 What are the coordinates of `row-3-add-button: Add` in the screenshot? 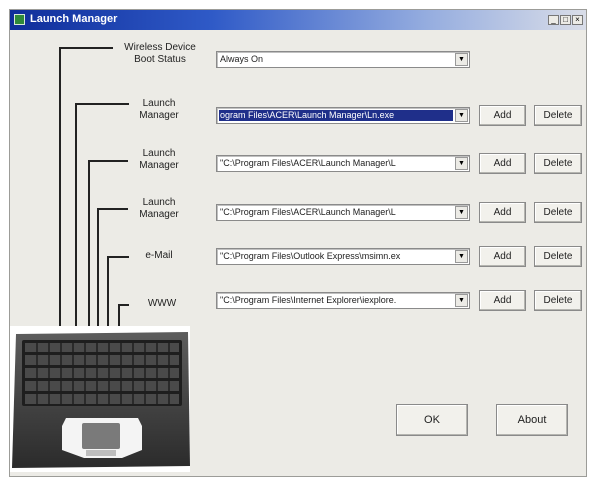 It's located at (502, 212).